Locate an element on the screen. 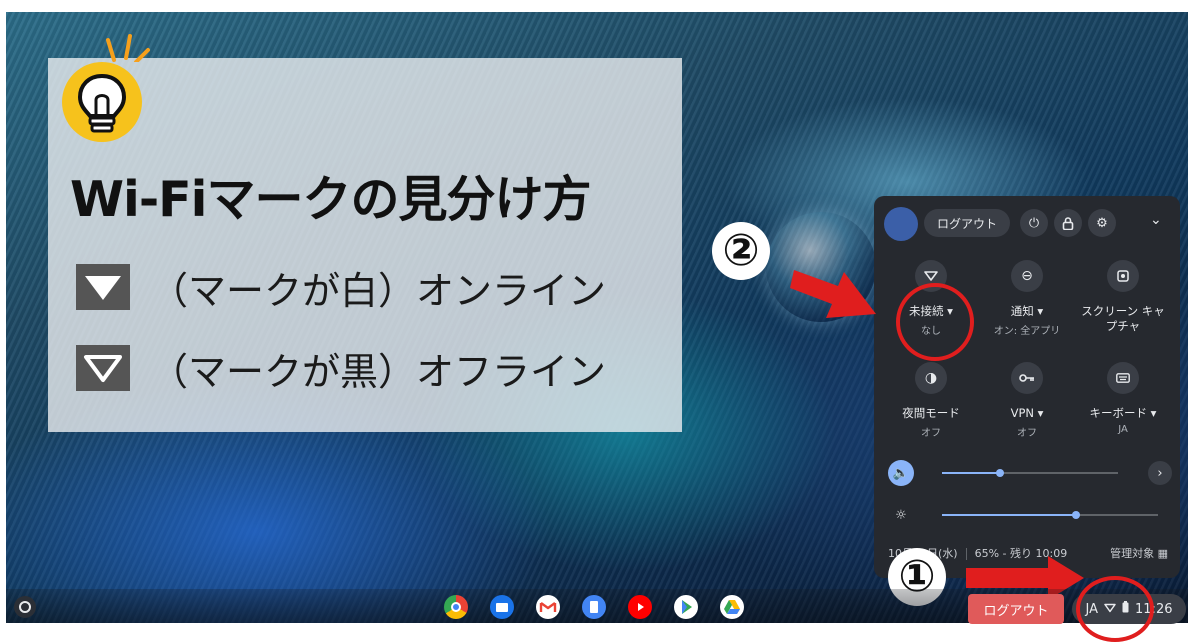 This screenshot has height=642, width=1194. wifi-outline-icon is located at coordinates (103, 368).